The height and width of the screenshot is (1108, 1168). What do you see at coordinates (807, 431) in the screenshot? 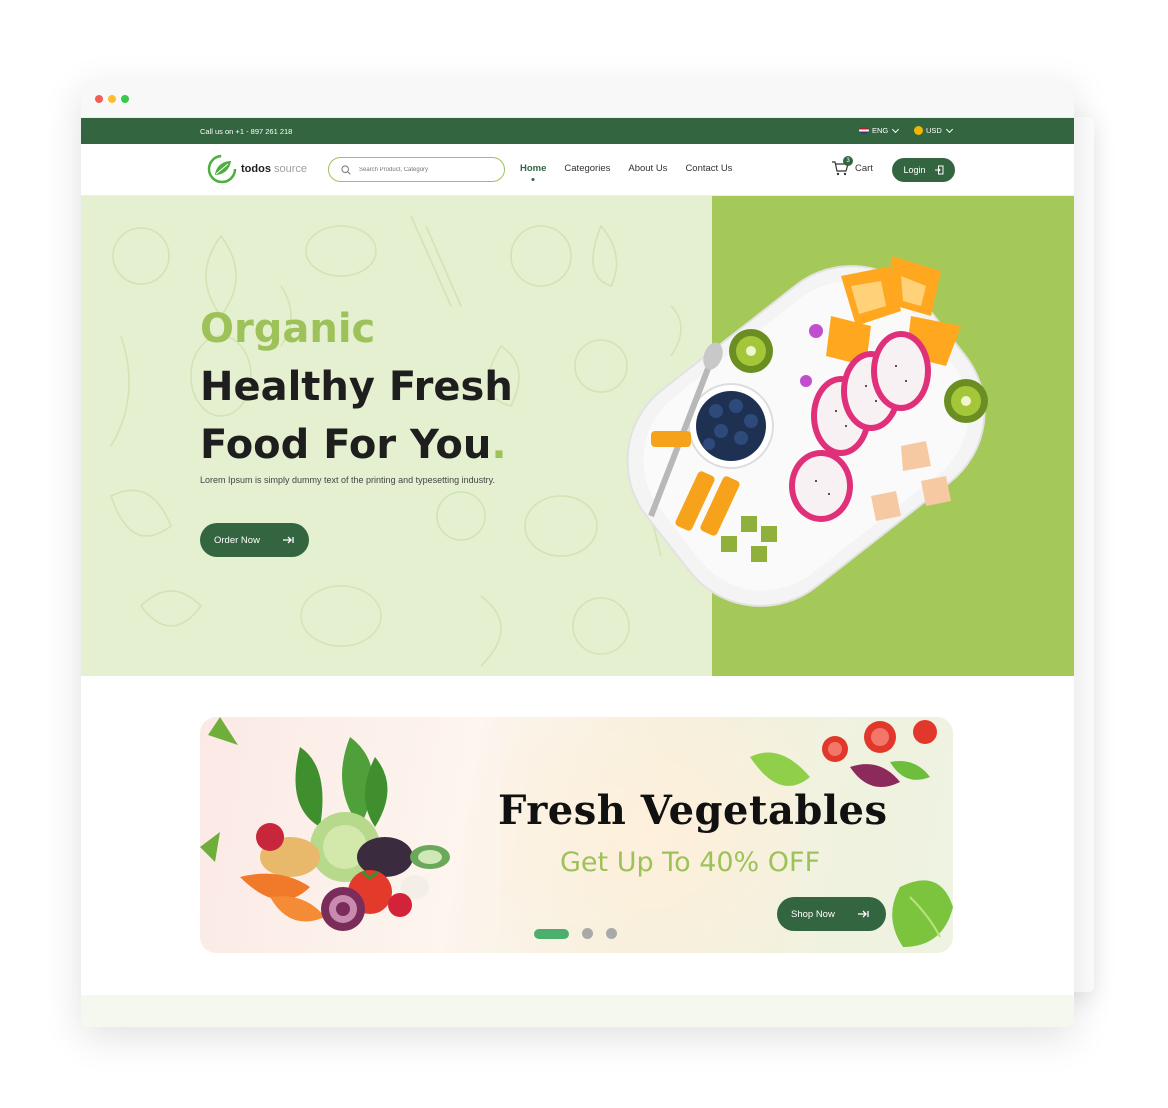
I see `fruit-platter-image` at bounding box center [807, 431].